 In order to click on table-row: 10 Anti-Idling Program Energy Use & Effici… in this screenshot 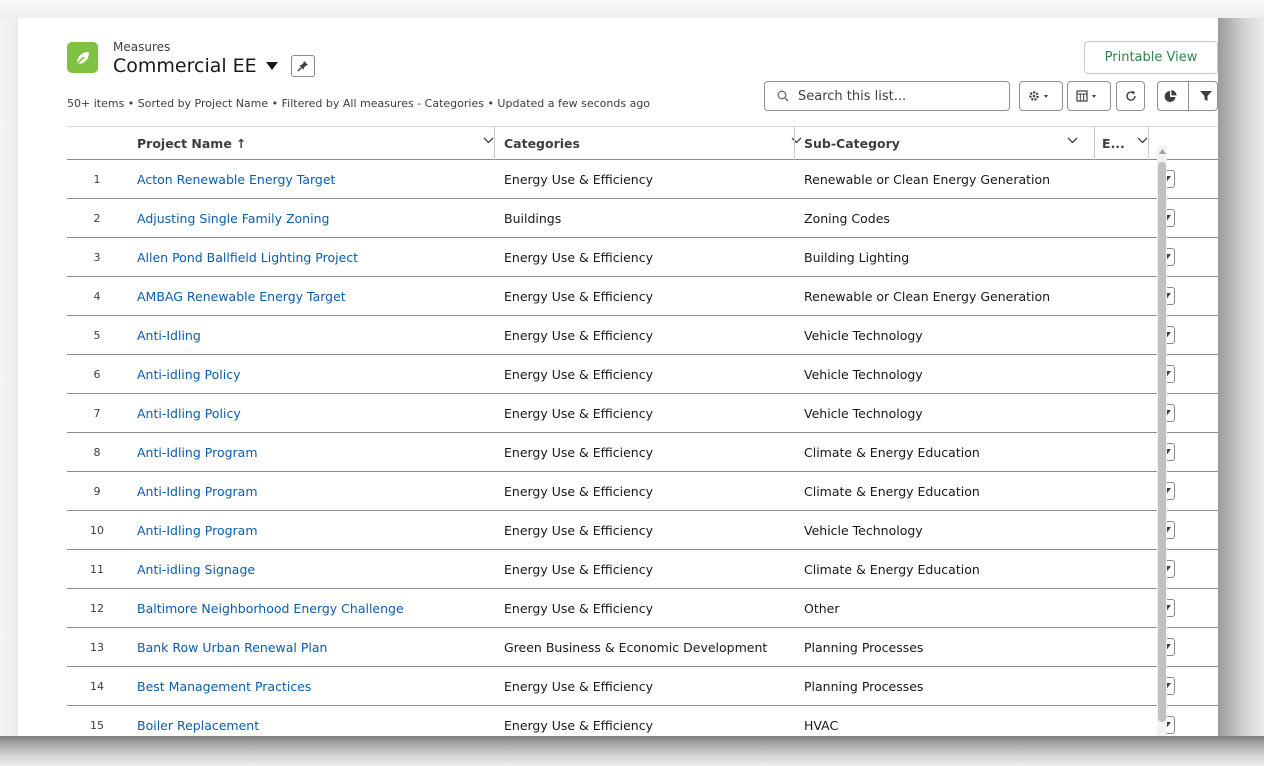, I will do `click(642, 530)`.